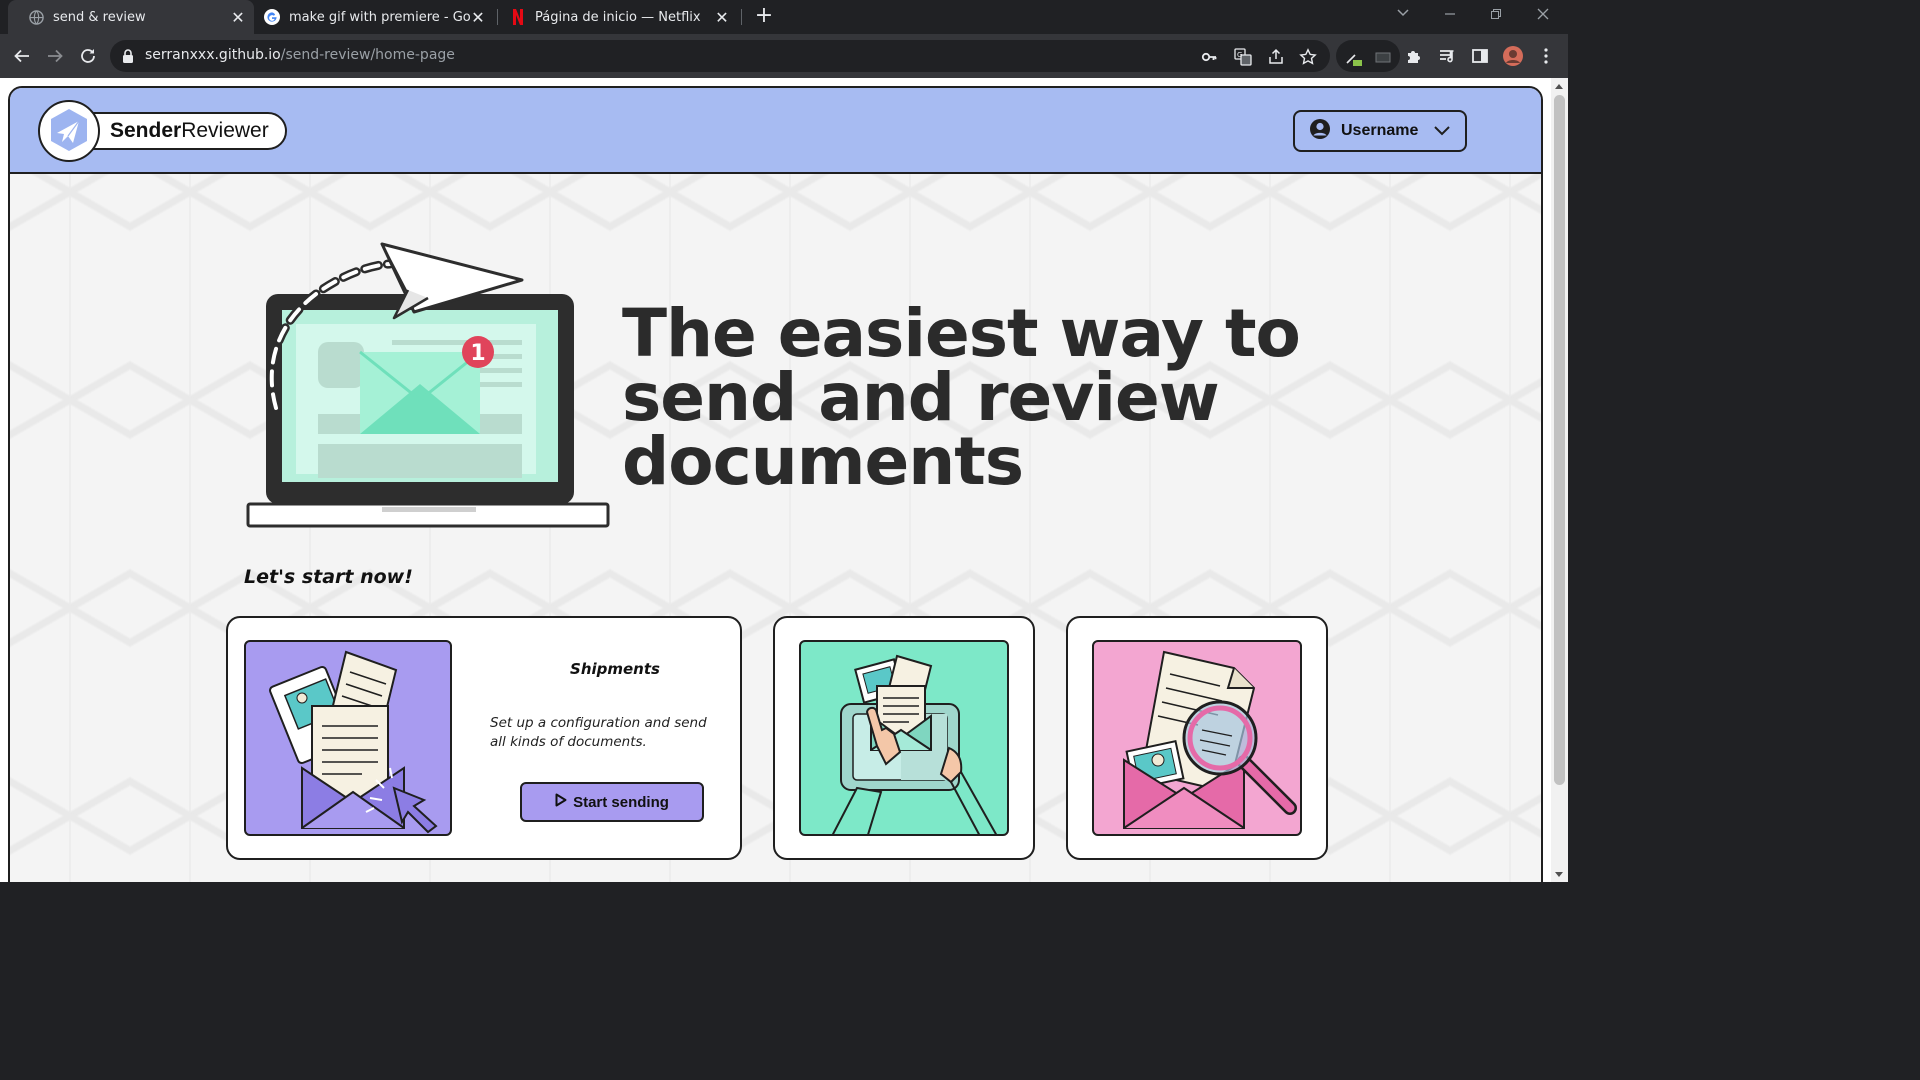  Describe the element at coordinates (348, 738) in the screenshot. I see `send-envelope-illustration` at that location.